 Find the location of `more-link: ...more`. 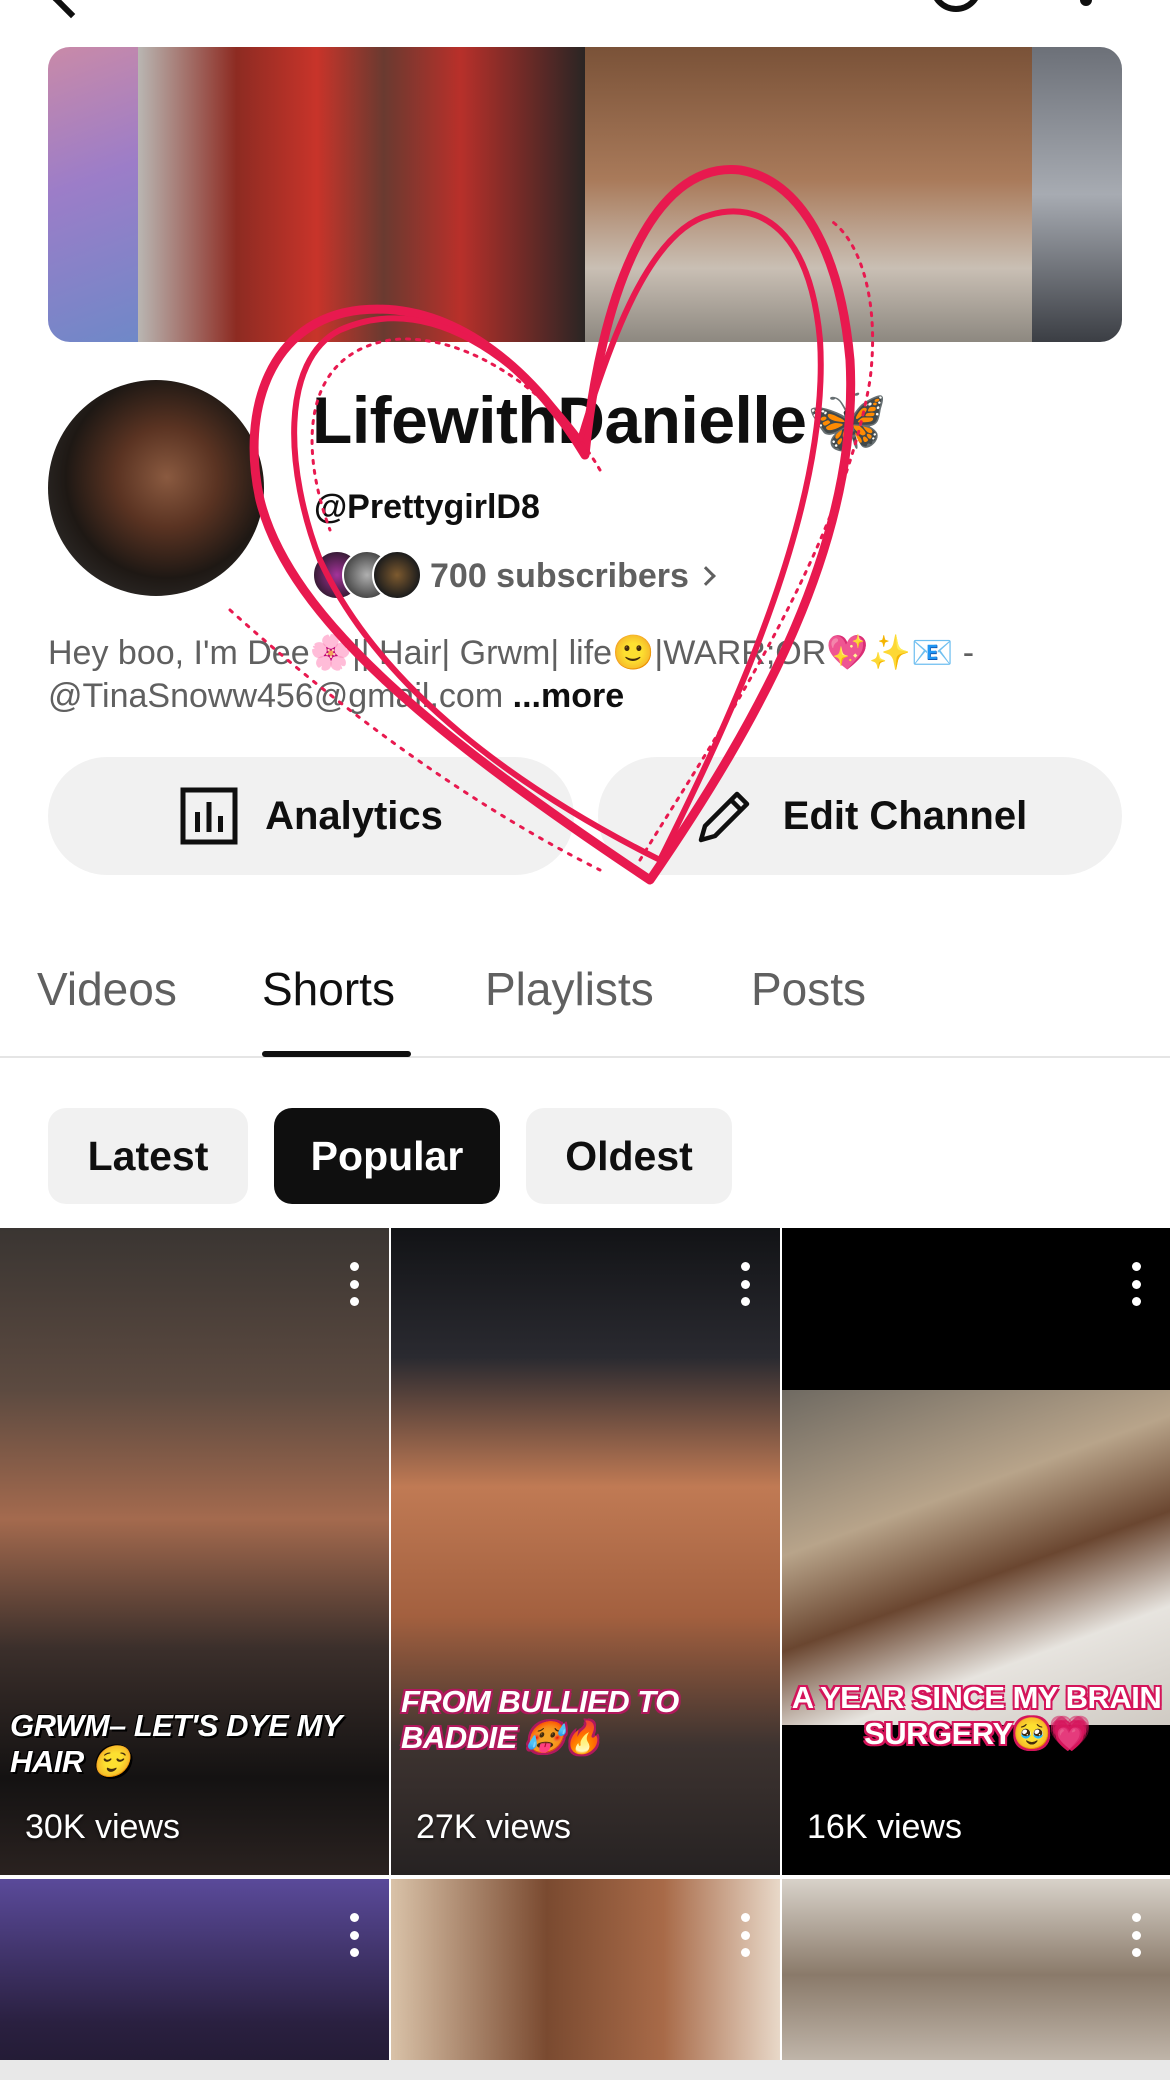

more-link: ...more is located at coordinates (568, 696).